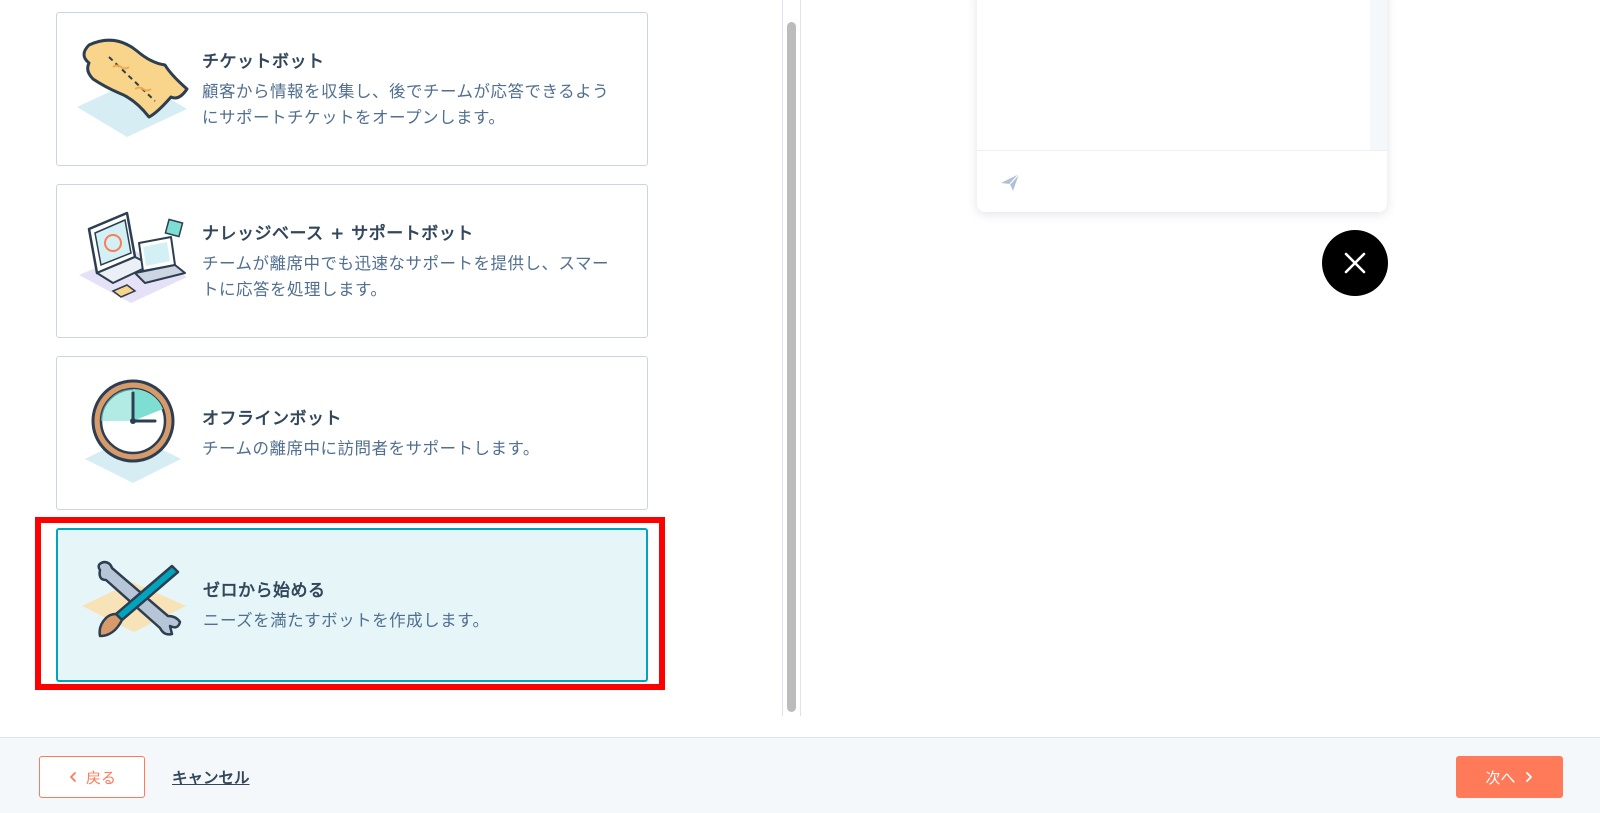  I want to click on template-description-line: トに応答を処理します。, so click(295, 289).